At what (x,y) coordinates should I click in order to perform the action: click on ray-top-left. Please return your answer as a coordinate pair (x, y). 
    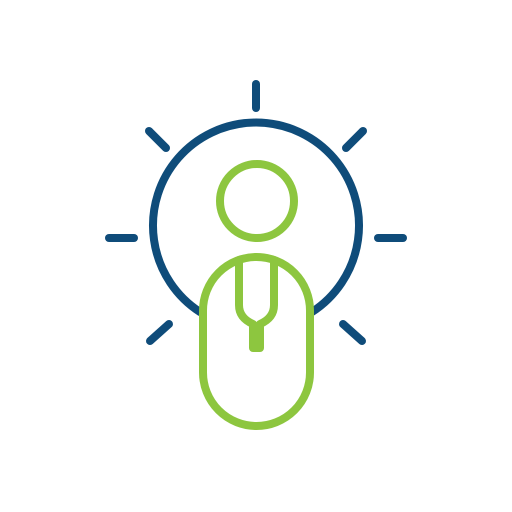
    Looking at the image, I should click on (157, 139).